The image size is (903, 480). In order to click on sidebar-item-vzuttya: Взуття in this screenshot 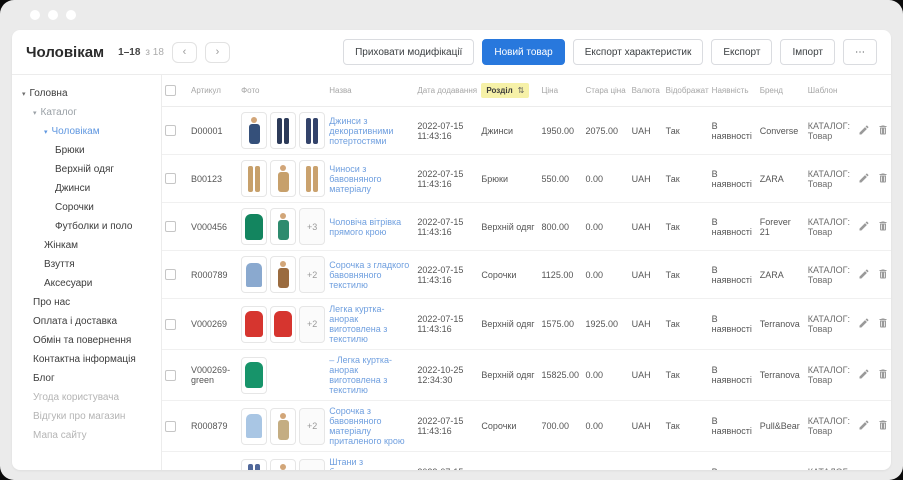, I will do `click(86, 264)`.